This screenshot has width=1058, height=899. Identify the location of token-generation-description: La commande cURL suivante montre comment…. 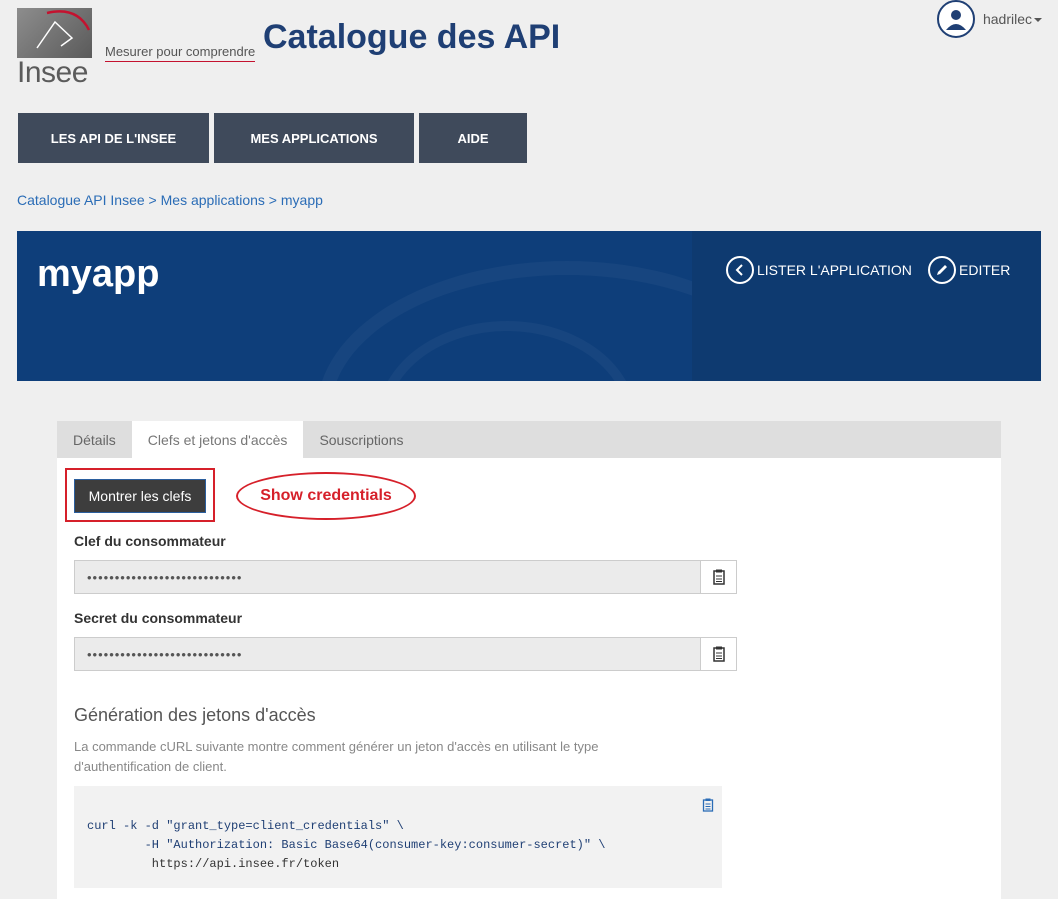
(336, 756).